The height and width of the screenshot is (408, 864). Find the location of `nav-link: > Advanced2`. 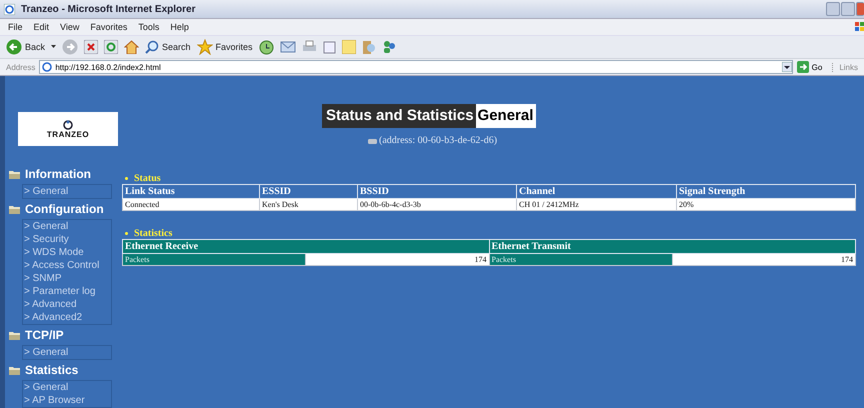

nav-link: > Advanced2 is located at coordinates (67, 317).